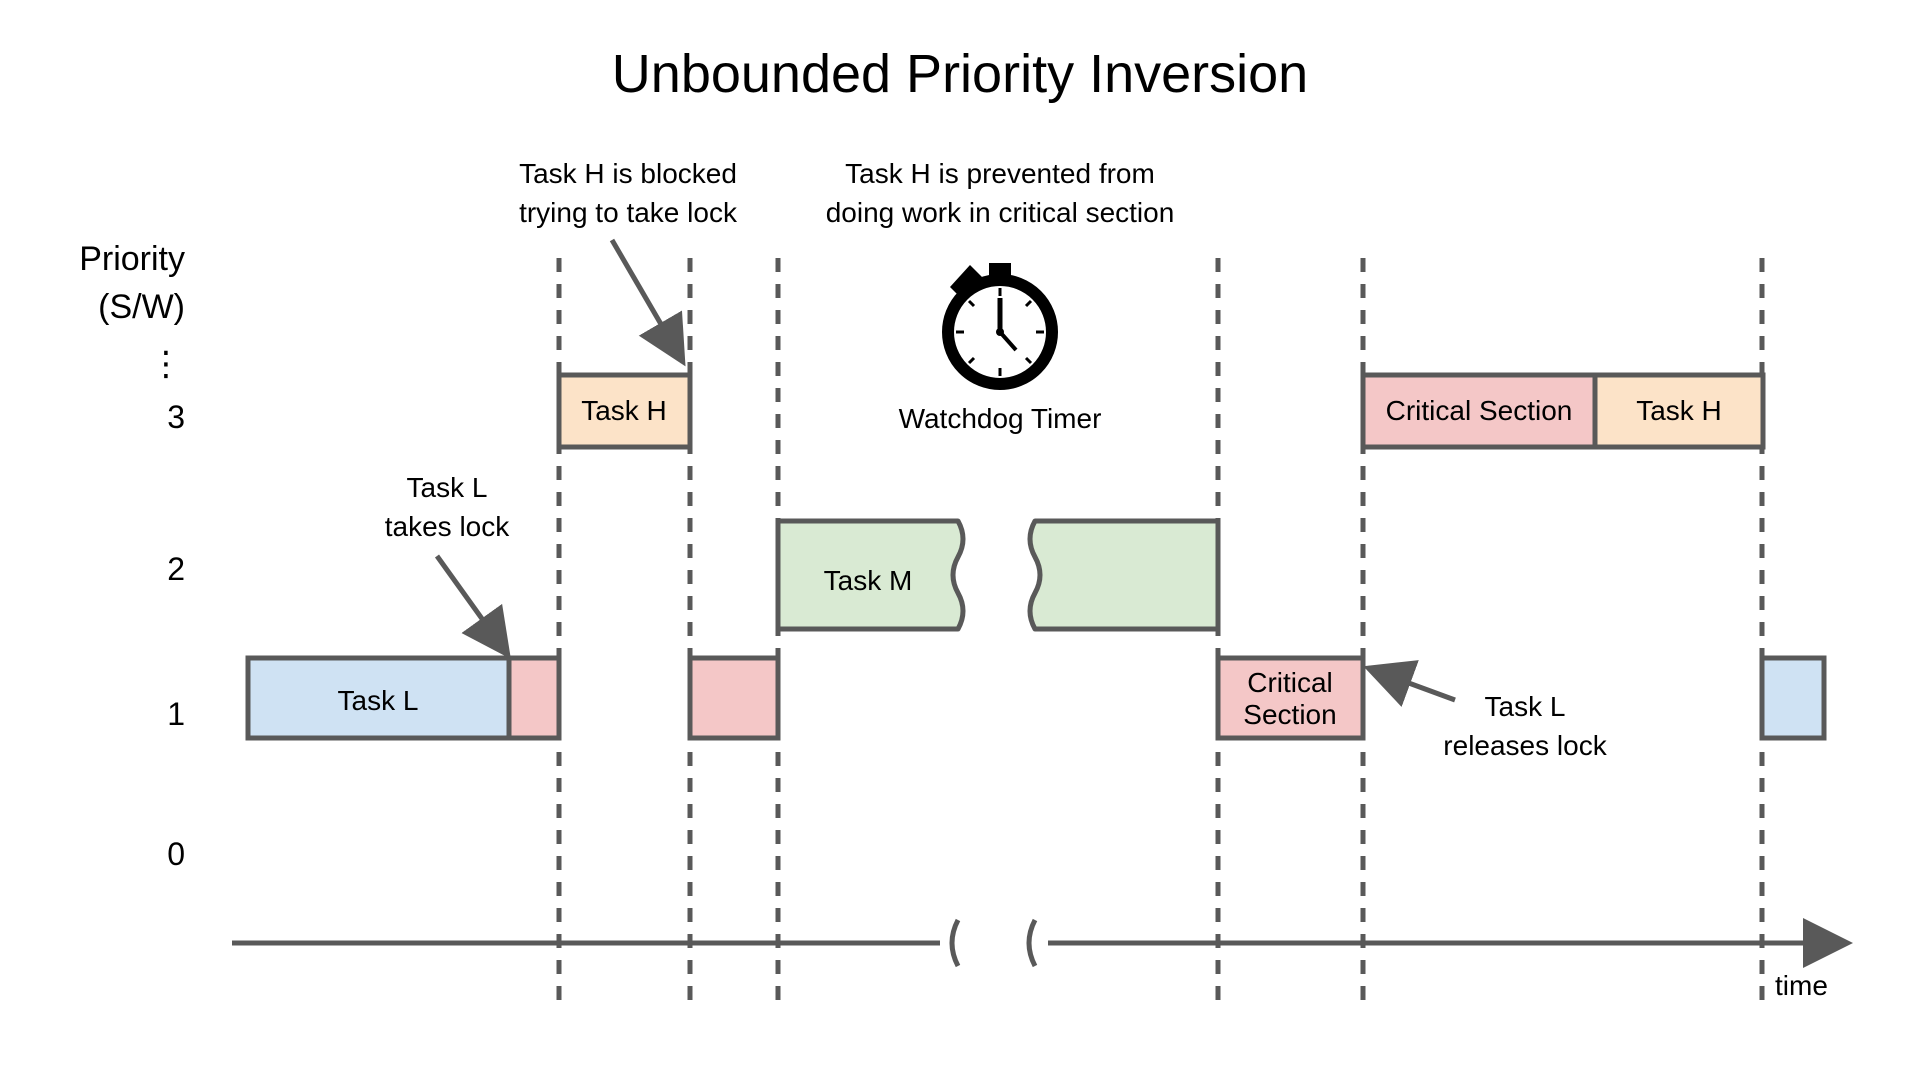 The image size is (1920, 1080). I want to click on y-tick-2: 2, so click(176, 569).